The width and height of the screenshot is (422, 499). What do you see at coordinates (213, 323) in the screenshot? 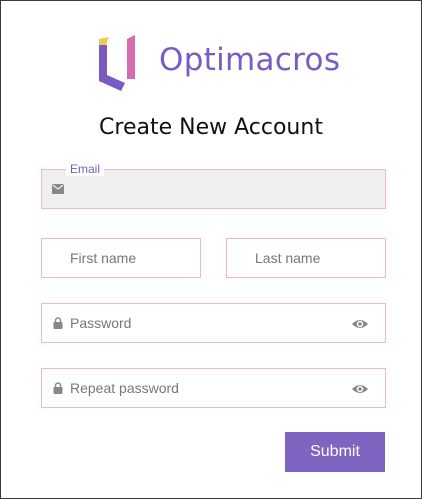
I see `password-field: Password` at bounding box center [213, 323].